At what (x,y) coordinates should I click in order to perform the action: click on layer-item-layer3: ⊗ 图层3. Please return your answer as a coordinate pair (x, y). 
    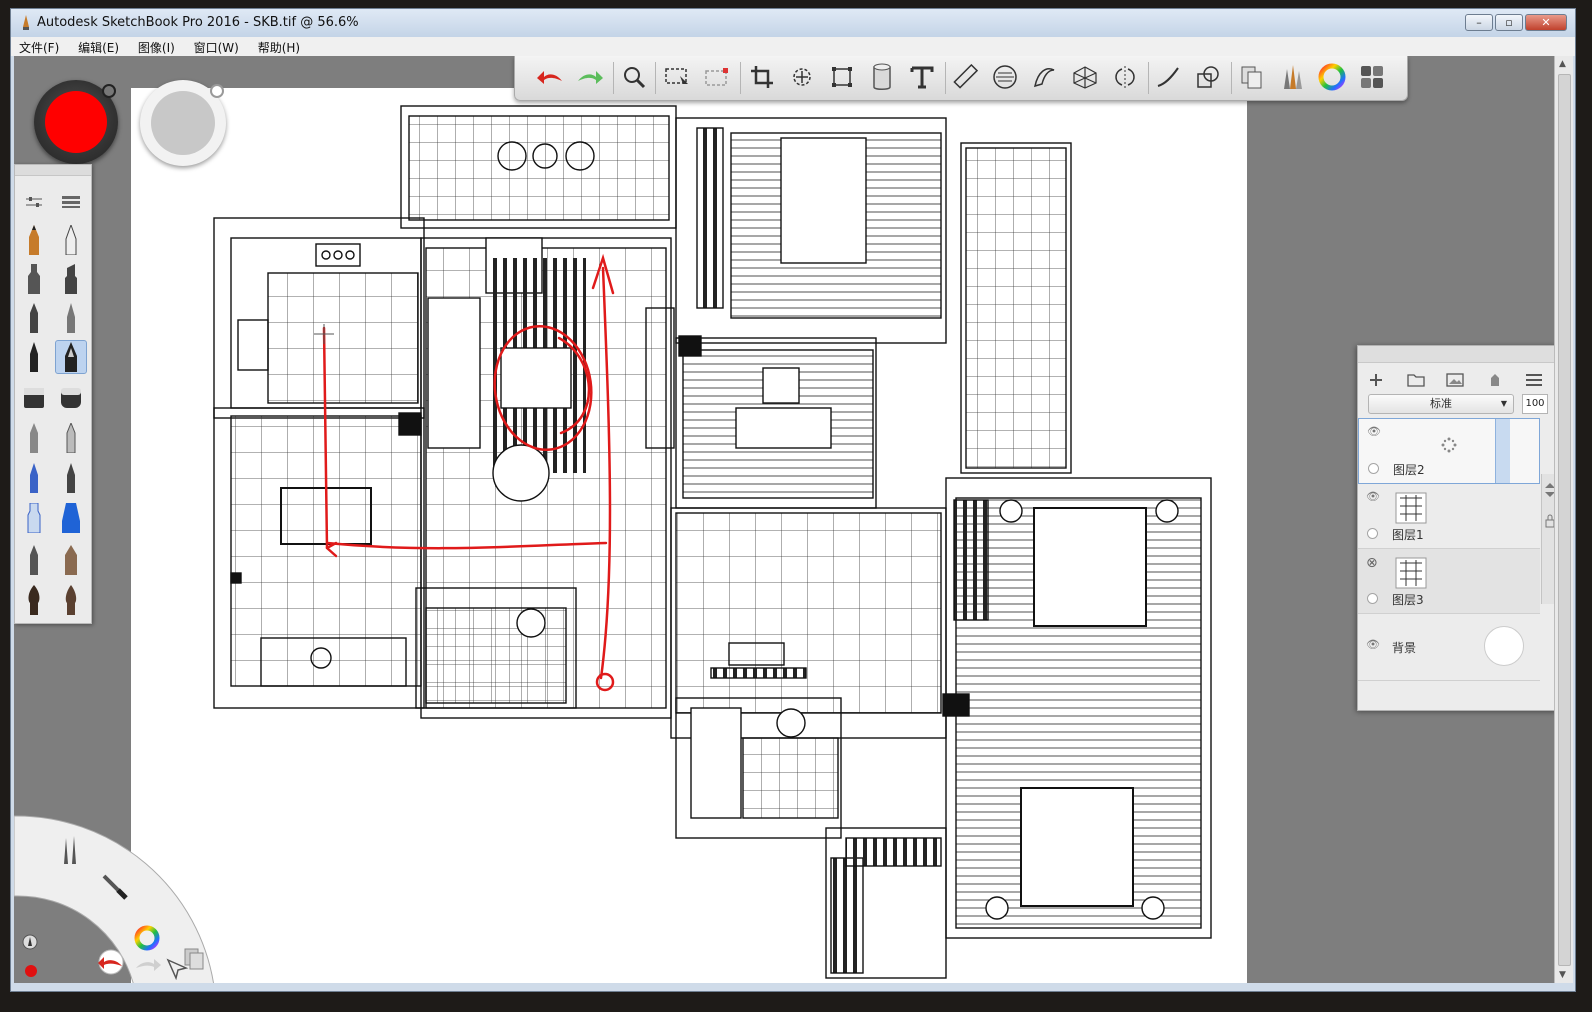
    Looking at the image, I should click on (1449, 581).